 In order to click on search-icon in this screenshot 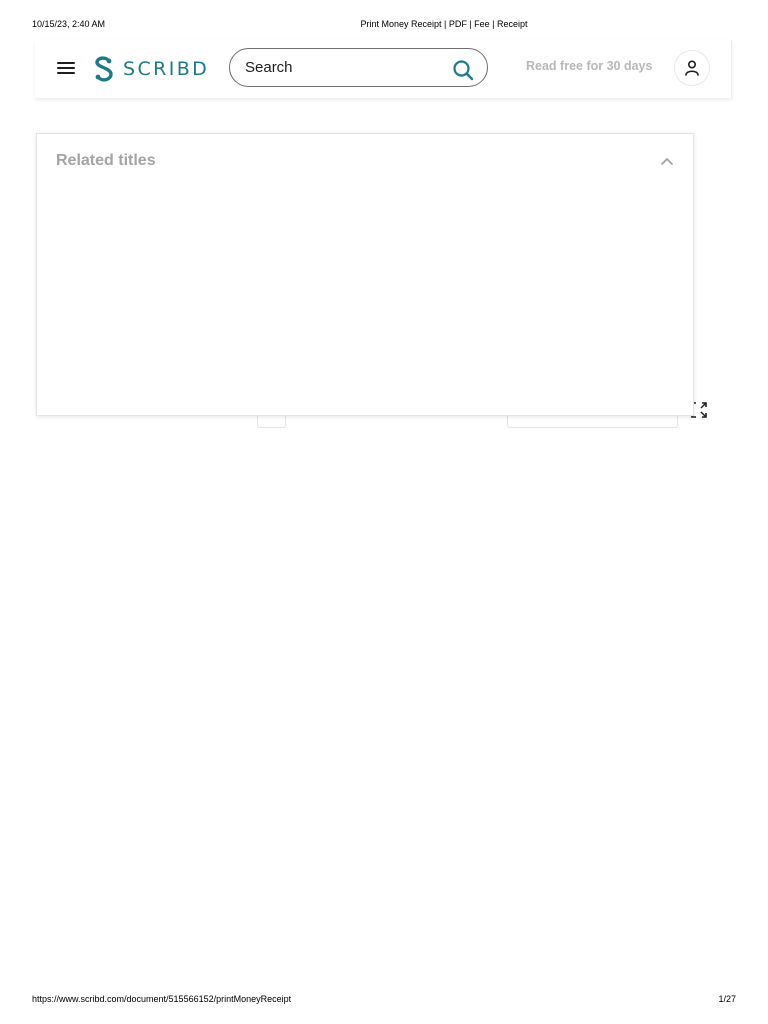, I will do `click(463, 70)`.